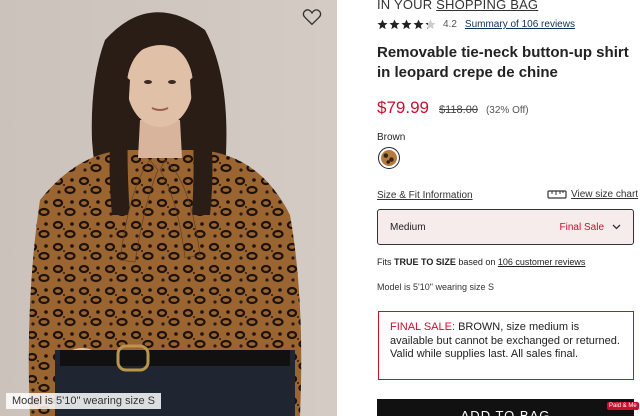  What do you see at coordinates (83, 401) in the screenshot?
I see `photo-caption: Model is 5'10" wearing size S` at bounding box center [83, 401].